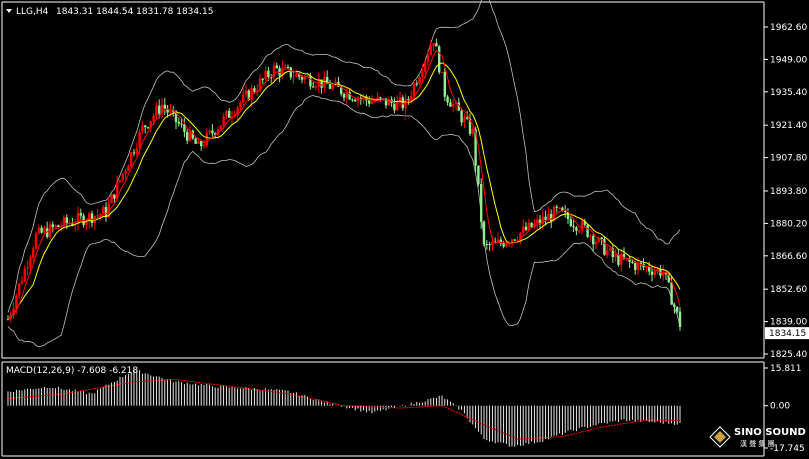  What do you see at coordinates (134, 12) in the screenshot?
I see `ohlc-values: 1843.31 1844.54 1831.78 1834.15` at bounding box center [134, 12].